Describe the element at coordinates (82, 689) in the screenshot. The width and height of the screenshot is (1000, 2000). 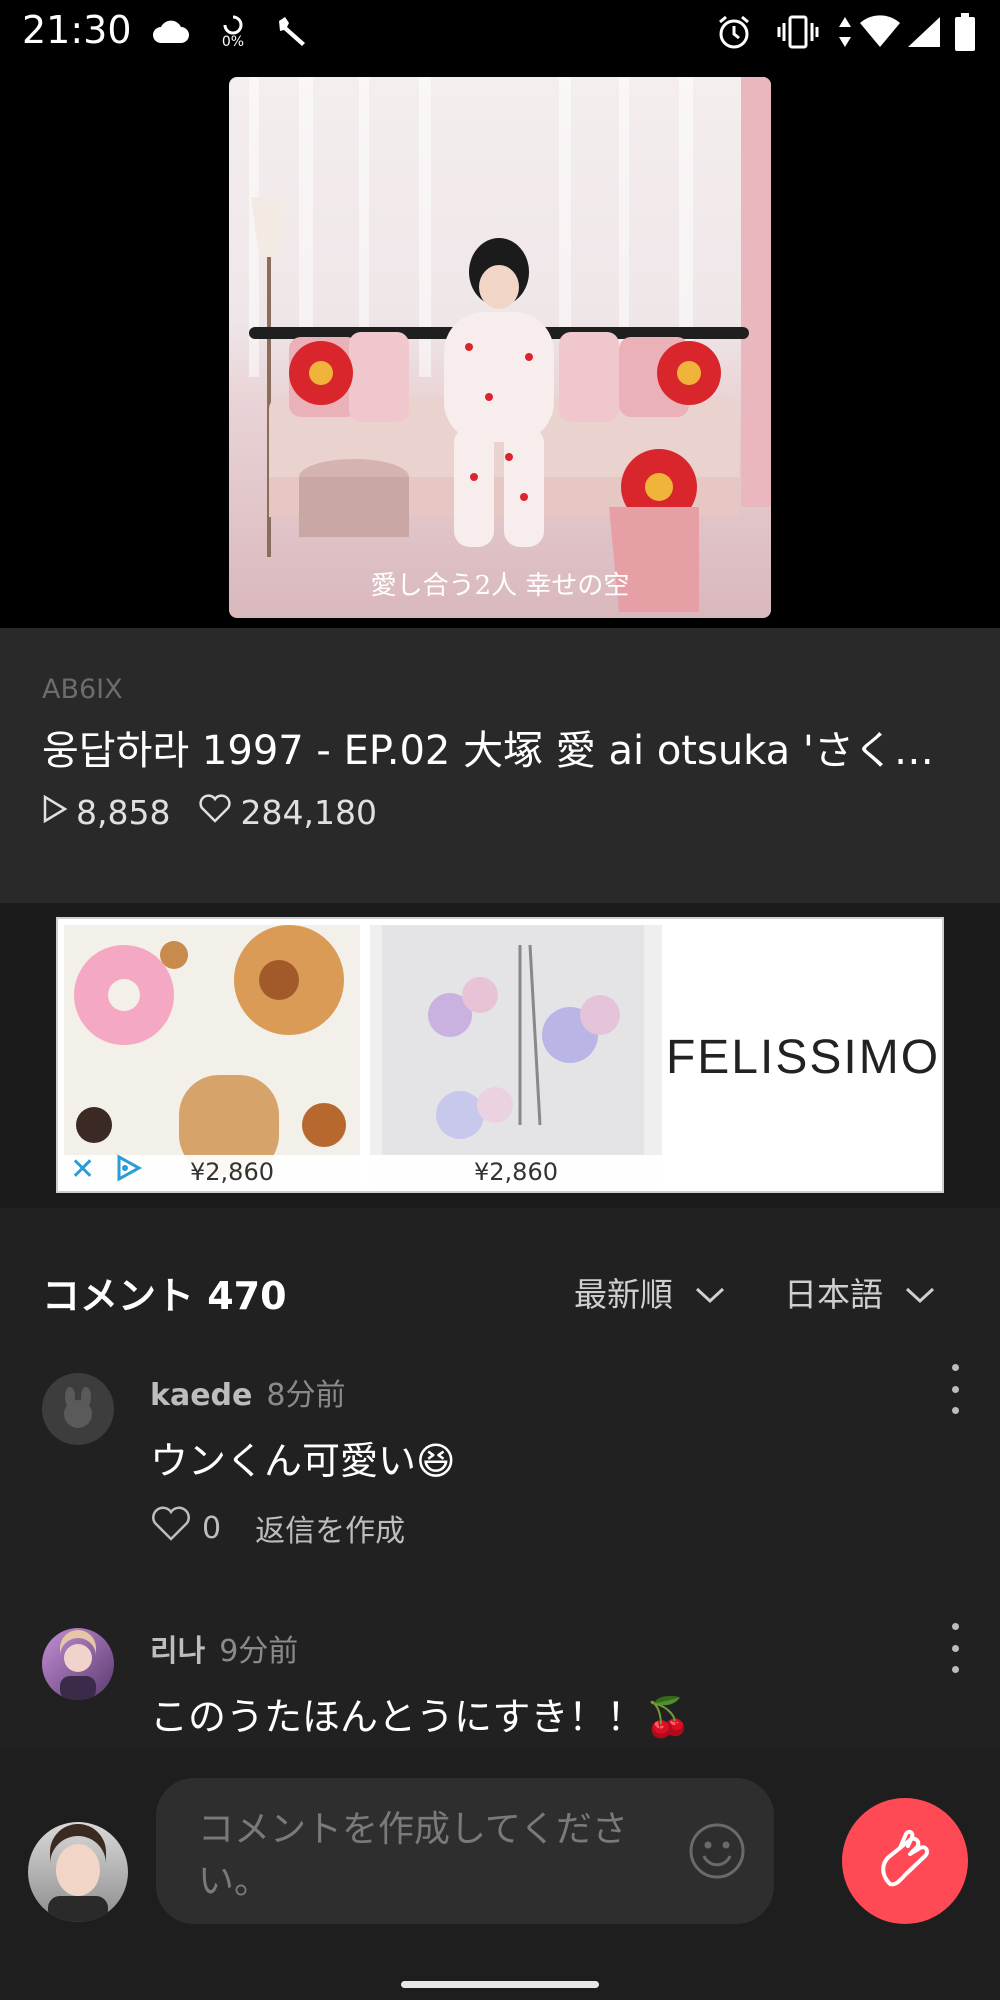
I see `channel-name: AB6IX` at that location.